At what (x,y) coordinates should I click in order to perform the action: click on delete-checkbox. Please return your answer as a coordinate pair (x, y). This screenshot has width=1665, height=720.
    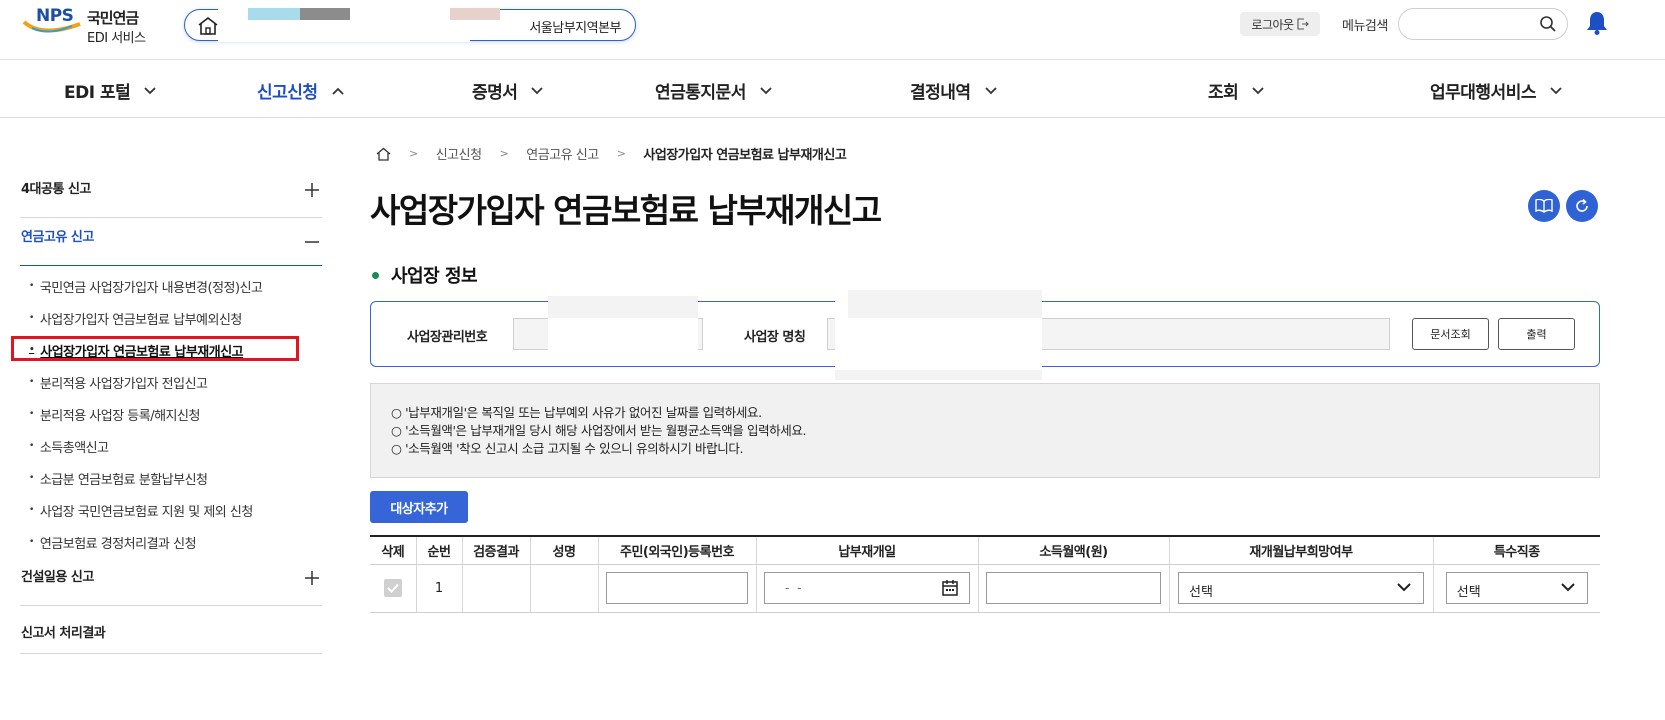
    Looking at the image, I should click on (392, 588).